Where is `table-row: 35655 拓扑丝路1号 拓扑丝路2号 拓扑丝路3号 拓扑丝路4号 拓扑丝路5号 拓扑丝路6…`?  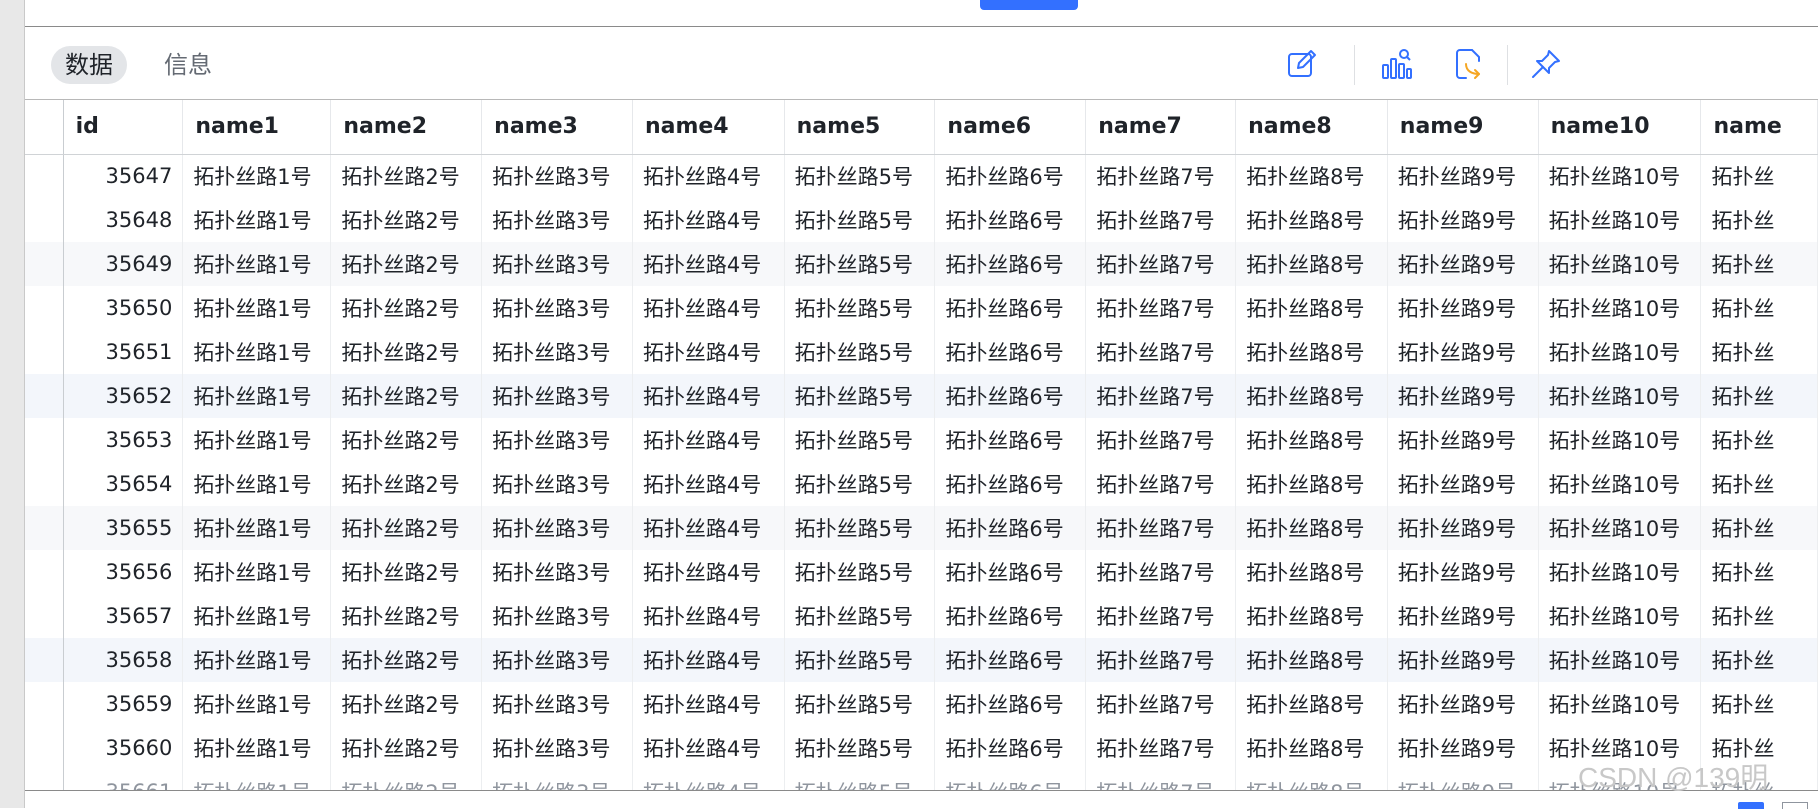
table-row: 35655 拓扑丝路1号 拓扑丝路2号 拓扑丝路3号 拓扑丝路4号 拓扑丝路5号 拓扑丝路6… is located at coordinates (921, 528).